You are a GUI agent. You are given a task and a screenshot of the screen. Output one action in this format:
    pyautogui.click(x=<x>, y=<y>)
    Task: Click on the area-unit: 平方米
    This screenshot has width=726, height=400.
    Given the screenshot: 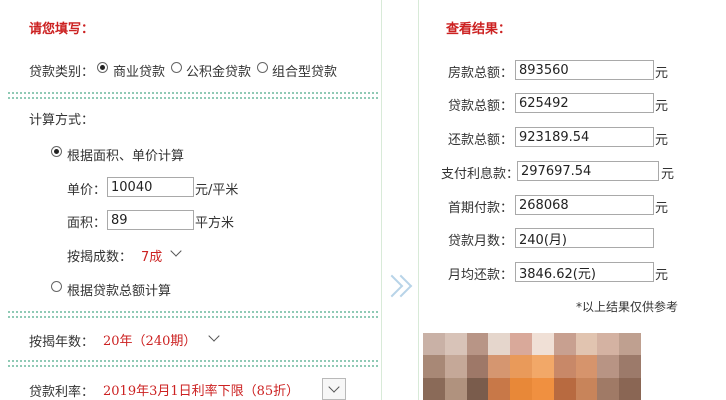 What is the action you would take?
    pyautogui.click(x=215, y=223)
    